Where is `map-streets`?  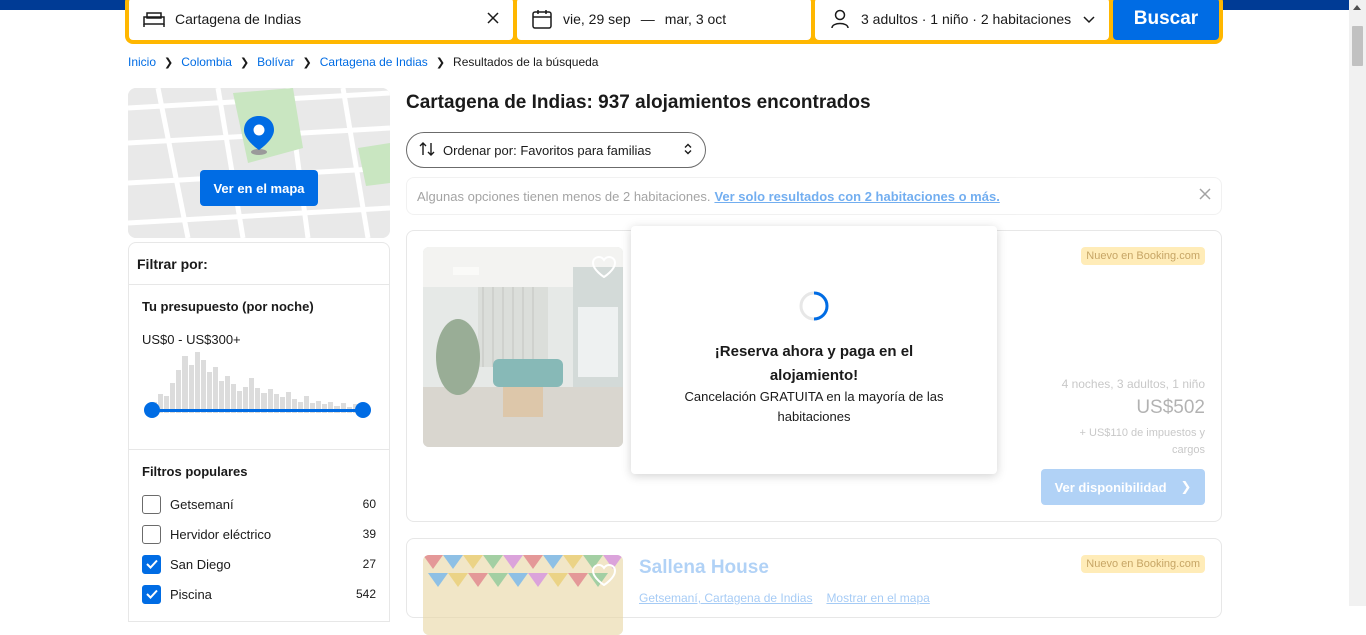
map-streets is located at coordinates (259, 163).